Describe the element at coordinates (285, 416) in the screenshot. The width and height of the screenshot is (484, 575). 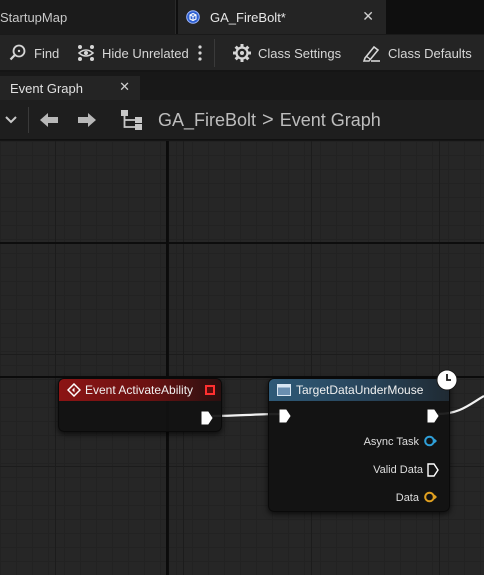
I see `exec-input-pin` at that location.